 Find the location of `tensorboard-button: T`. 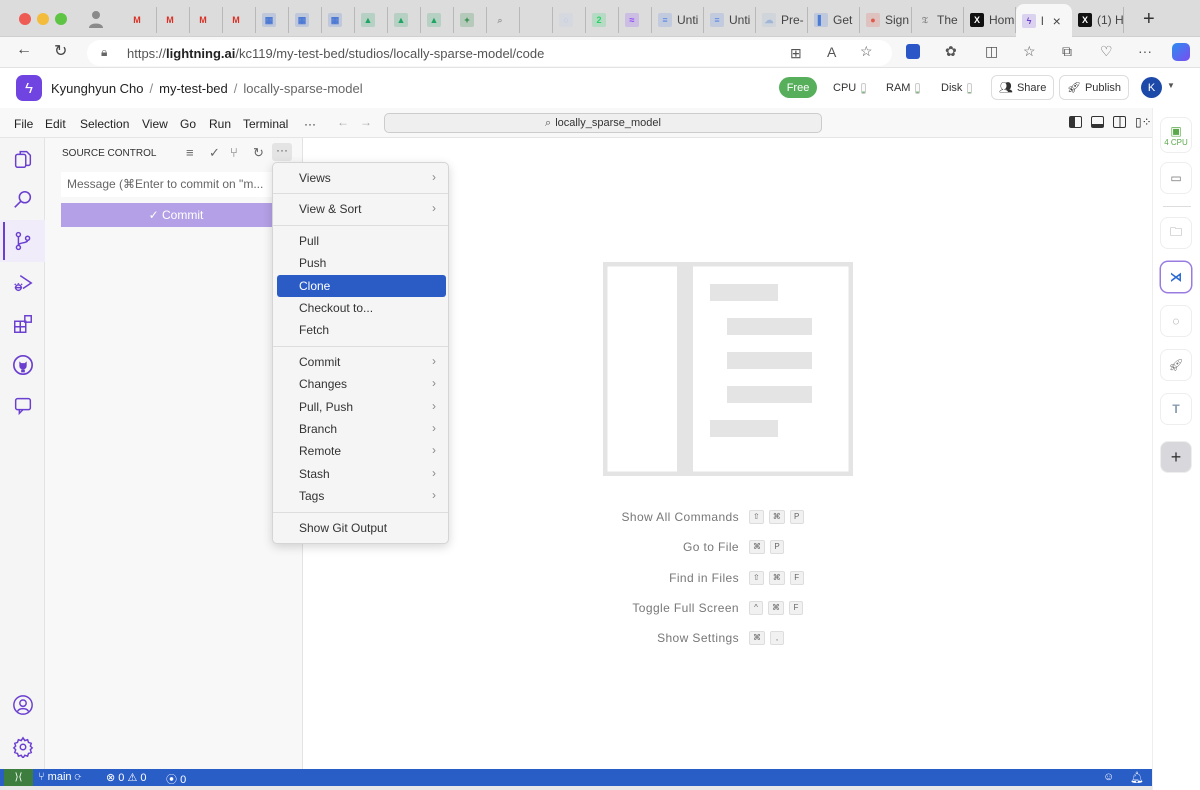

tensorboard-button: T is located at coordinates (1176, 409).